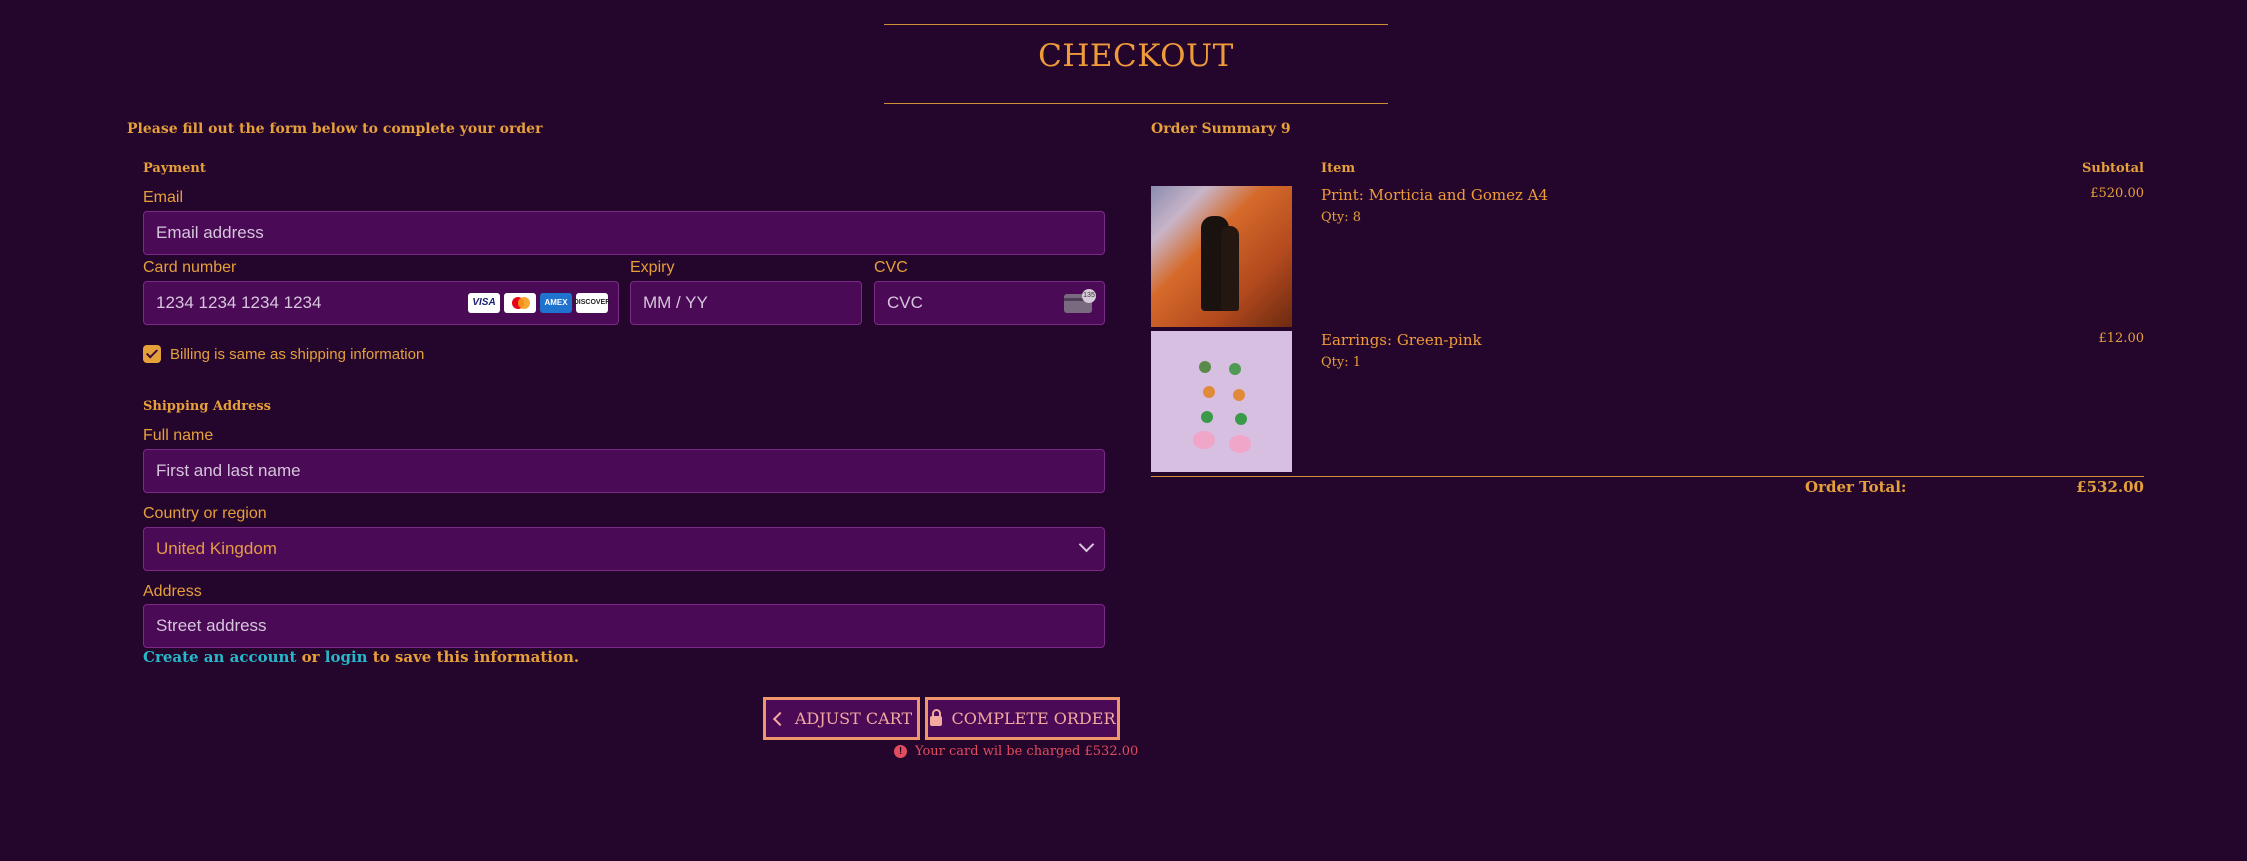 This screenshot has width=2247, height=861. Describe the element at coordinates (746, 303) in the screenshot. I see `expiry-field: MM / YY` at that location.